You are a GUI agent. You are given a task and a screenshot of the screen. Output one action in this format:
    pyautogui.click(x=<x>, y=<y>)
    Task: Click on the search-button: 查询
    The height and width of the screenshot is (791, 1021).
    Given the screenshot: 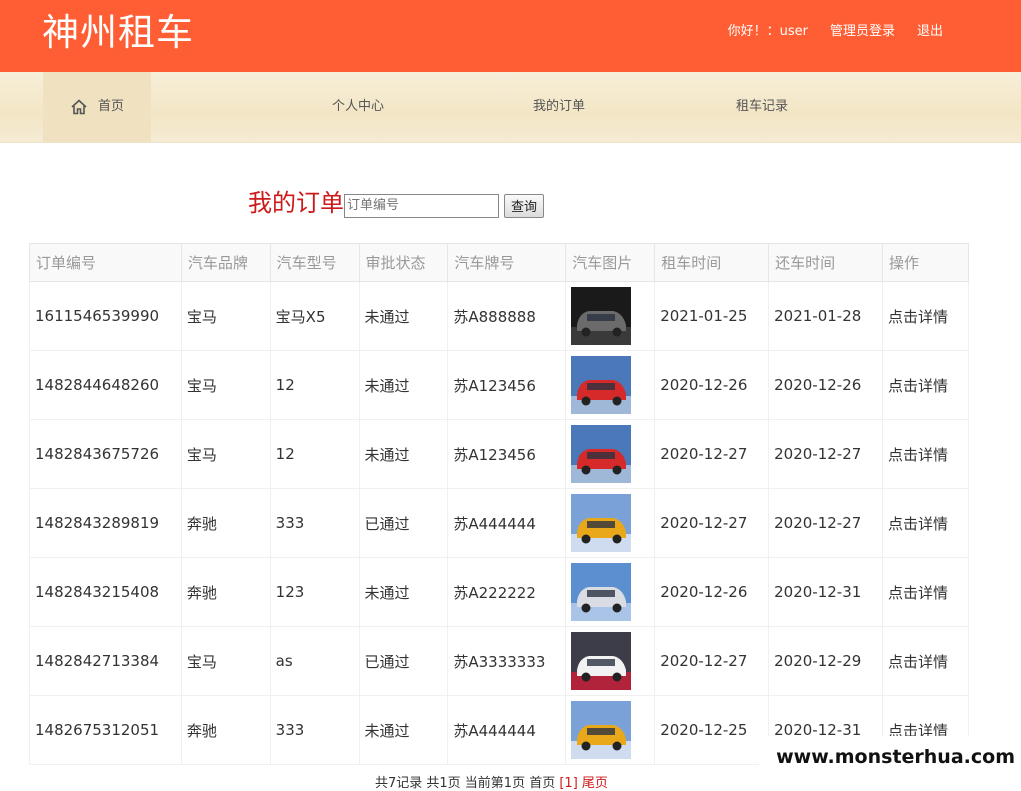 What is the action you would take?
    pyautogui.click(x=524, y=205)
    